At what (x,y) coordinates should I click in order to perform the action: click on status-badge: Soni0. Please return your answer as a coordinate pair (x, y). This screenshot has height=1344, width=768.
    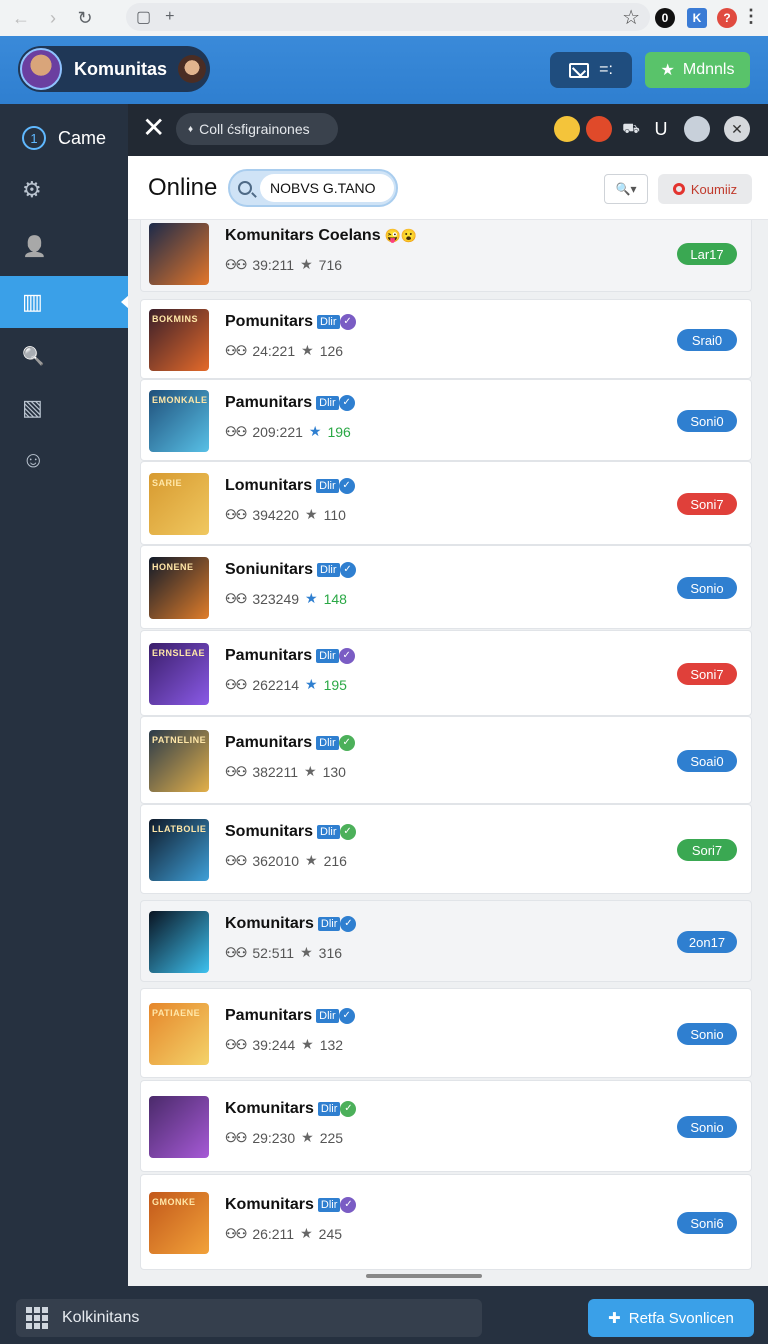
    Looking at the image, I should click on (707, 421).